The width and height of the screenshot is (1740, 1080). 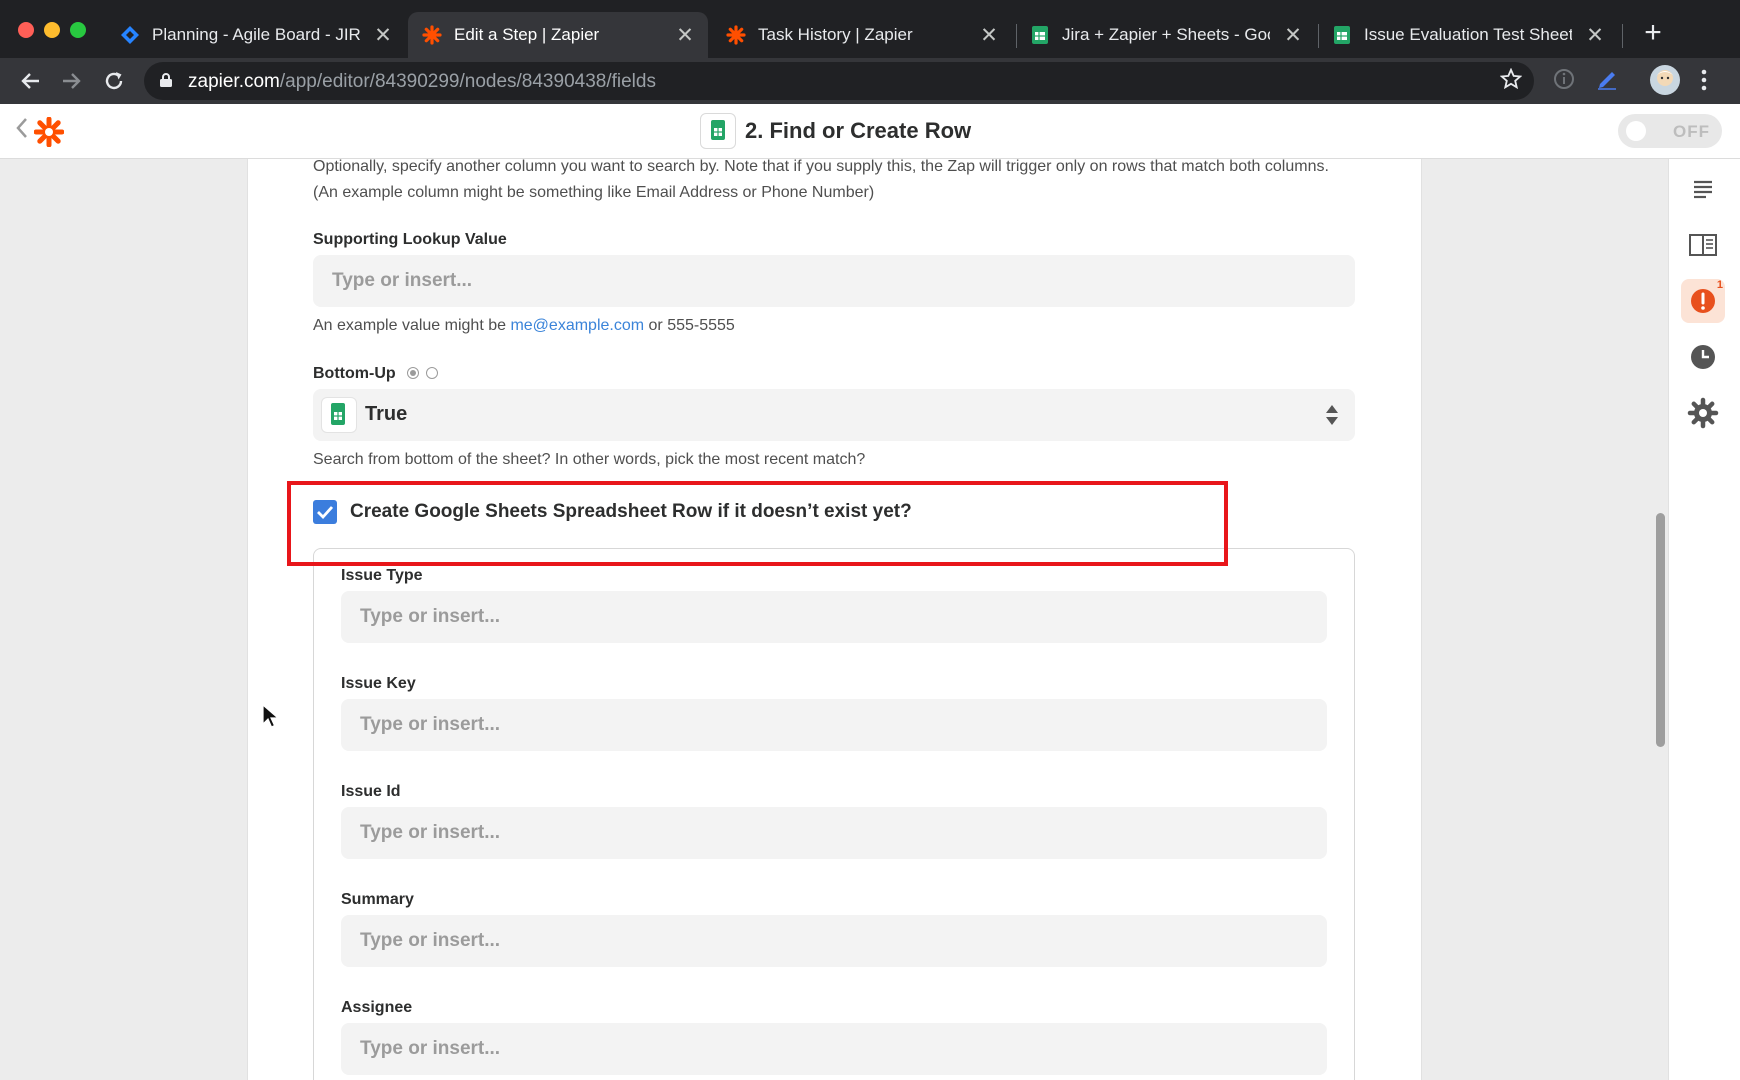 What do you see at coordinates (1636, 131) in the screenshot?
I see `toggle-knob` at bounding box center [1636, 131].